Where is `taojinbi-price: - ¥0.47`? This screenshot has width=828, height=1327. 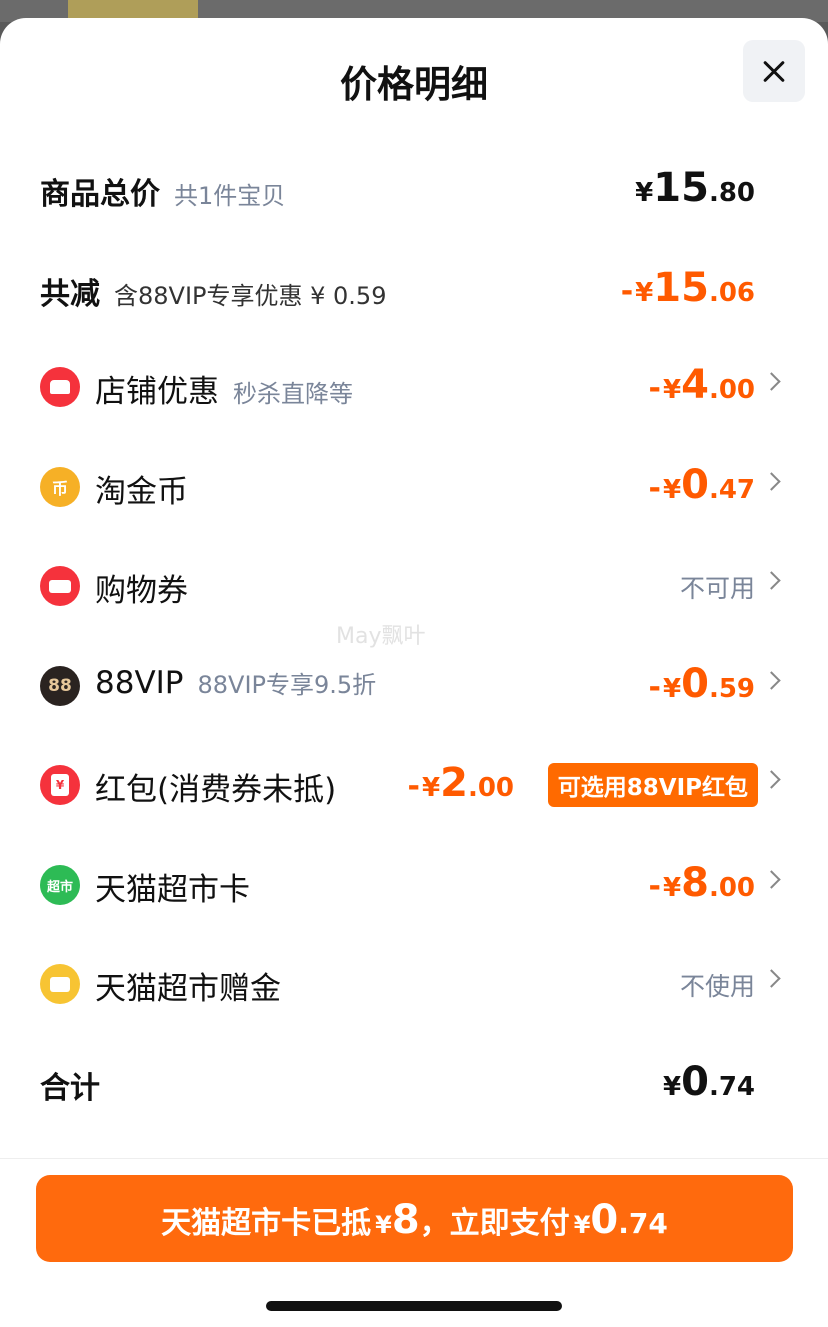
taojinbi-price: - ¥0.47 is located at coordinates (701, 485).